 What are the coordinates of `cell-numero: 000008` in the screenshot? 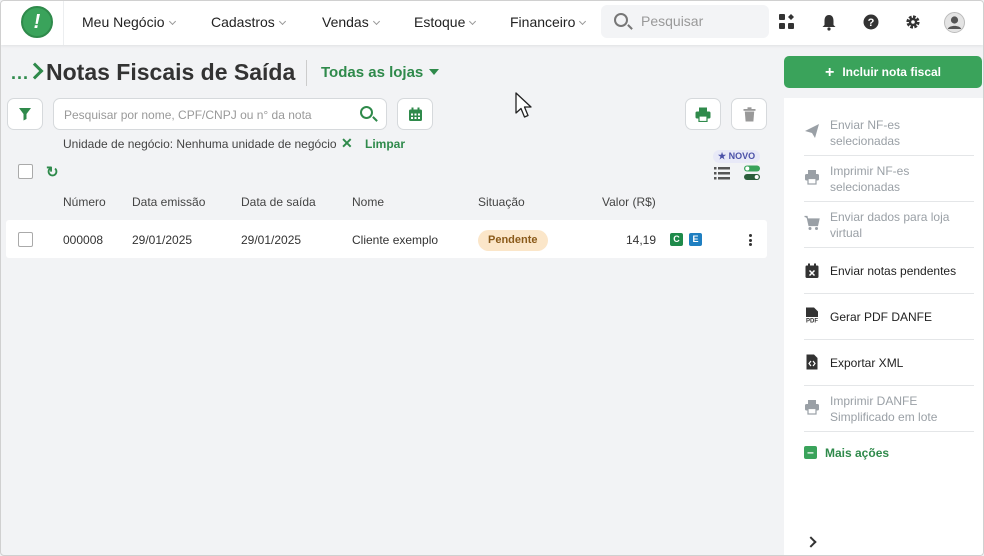 It's located at (83, 240).